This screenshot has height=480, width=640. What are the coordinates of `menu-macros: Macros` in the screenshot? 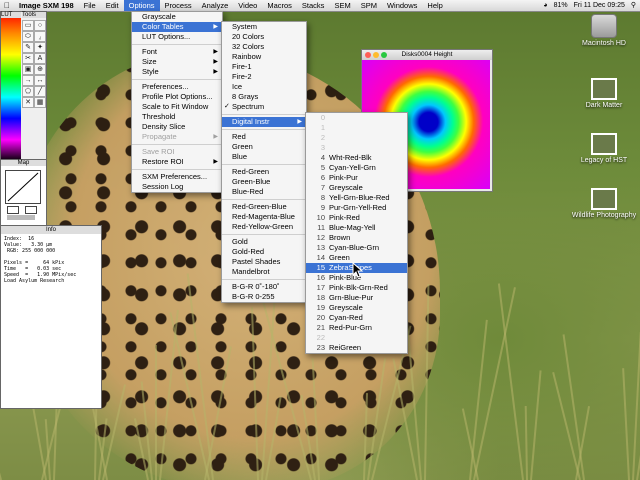 It's located at (279, 5).